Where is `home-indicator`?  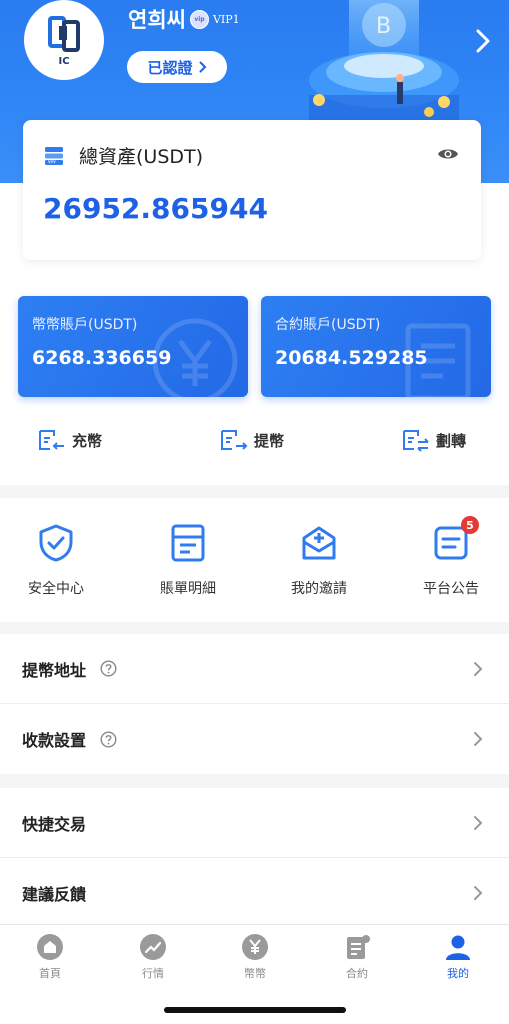
home-indicator is located at coordinates (255, 1010).